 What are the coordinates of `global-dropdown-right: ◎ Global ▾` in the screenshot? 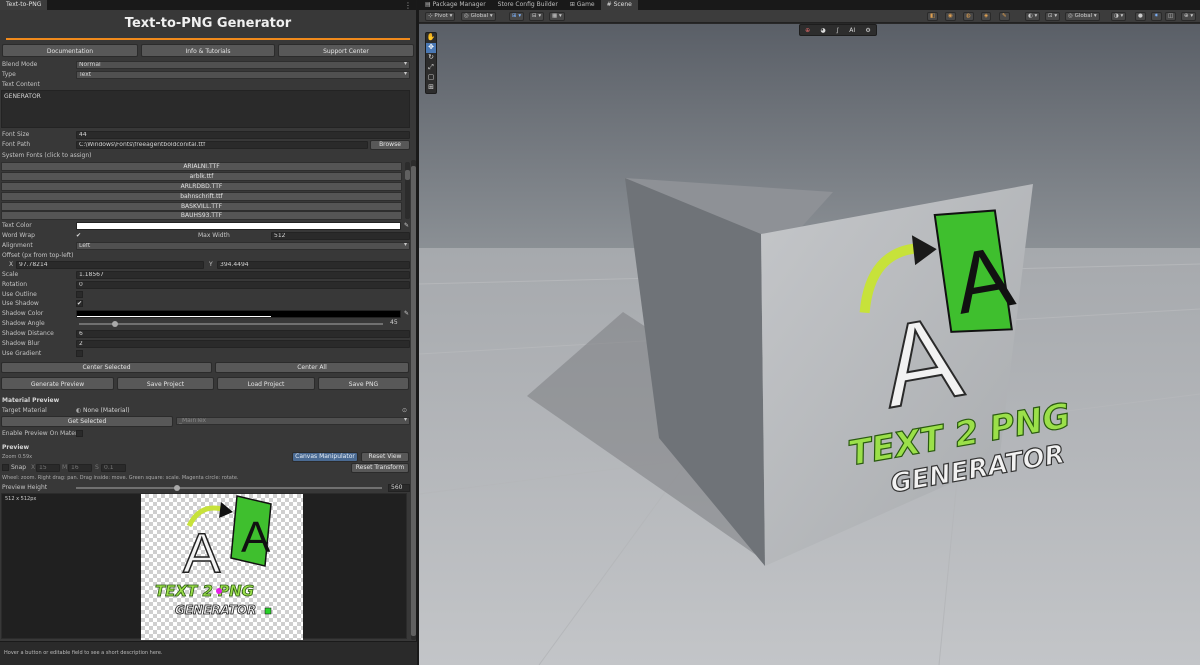 It's located at (1082, 16).